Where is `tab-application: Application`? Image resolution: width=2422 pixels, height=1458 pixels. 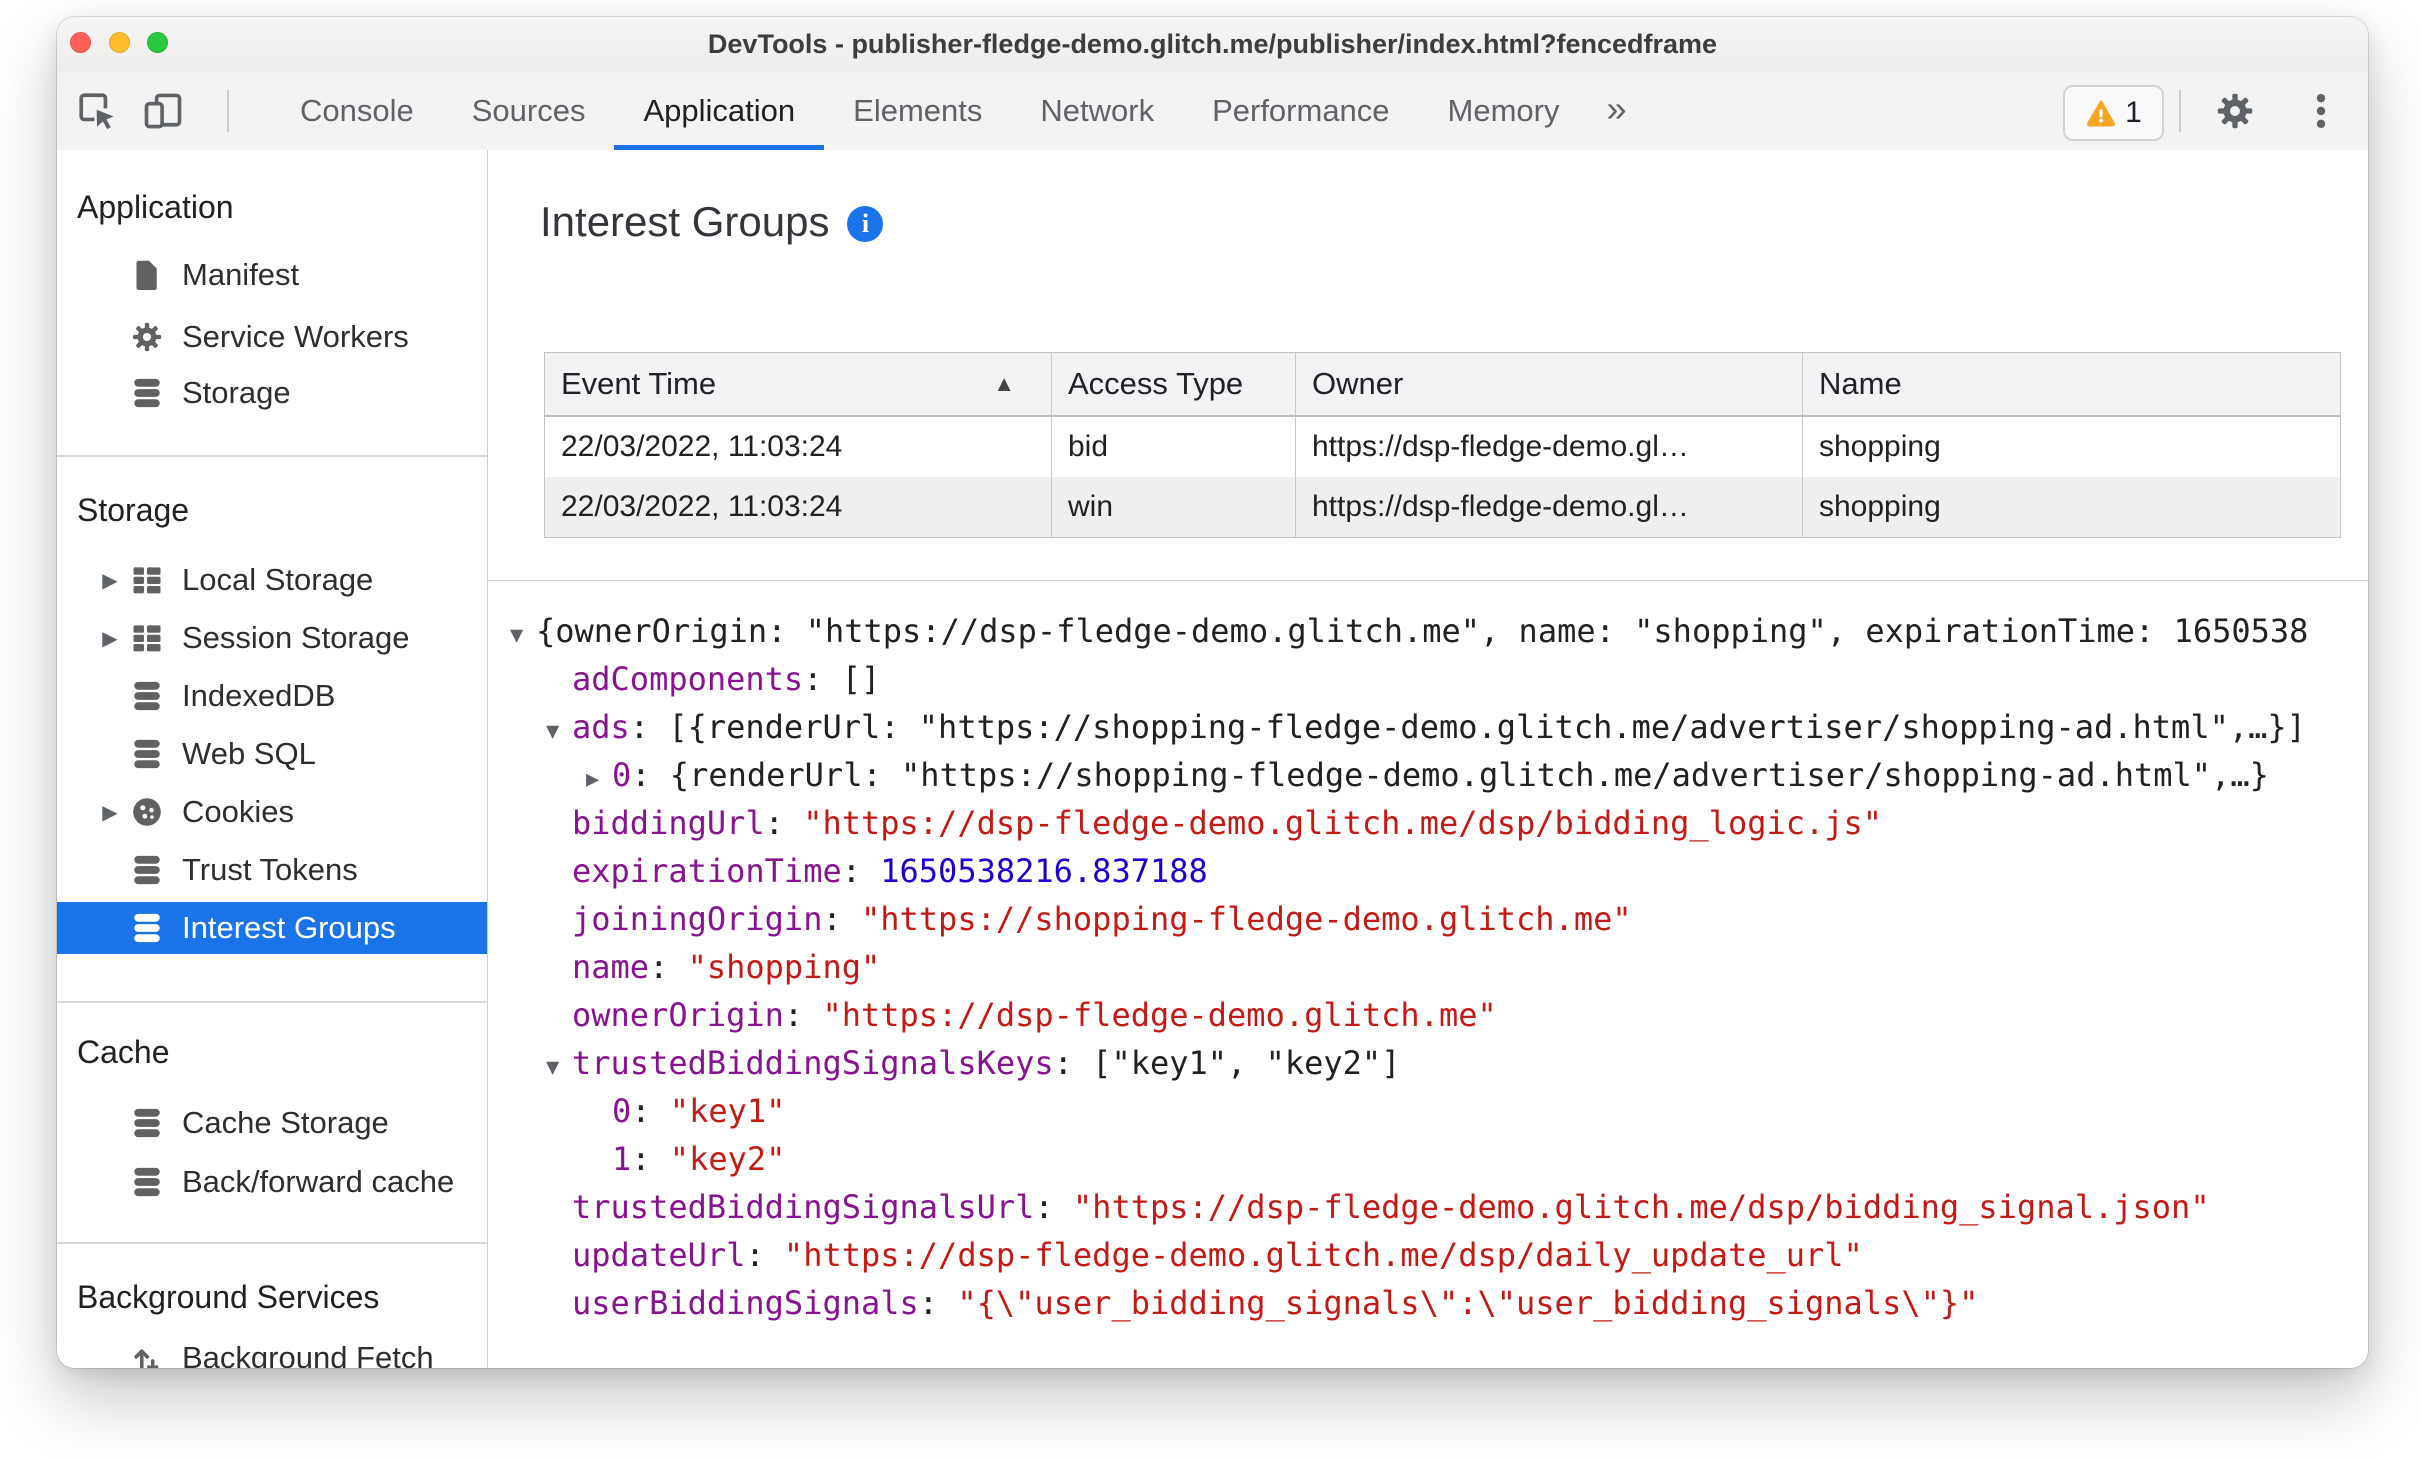 tab-application: Application is located at coordinates (719, 111).